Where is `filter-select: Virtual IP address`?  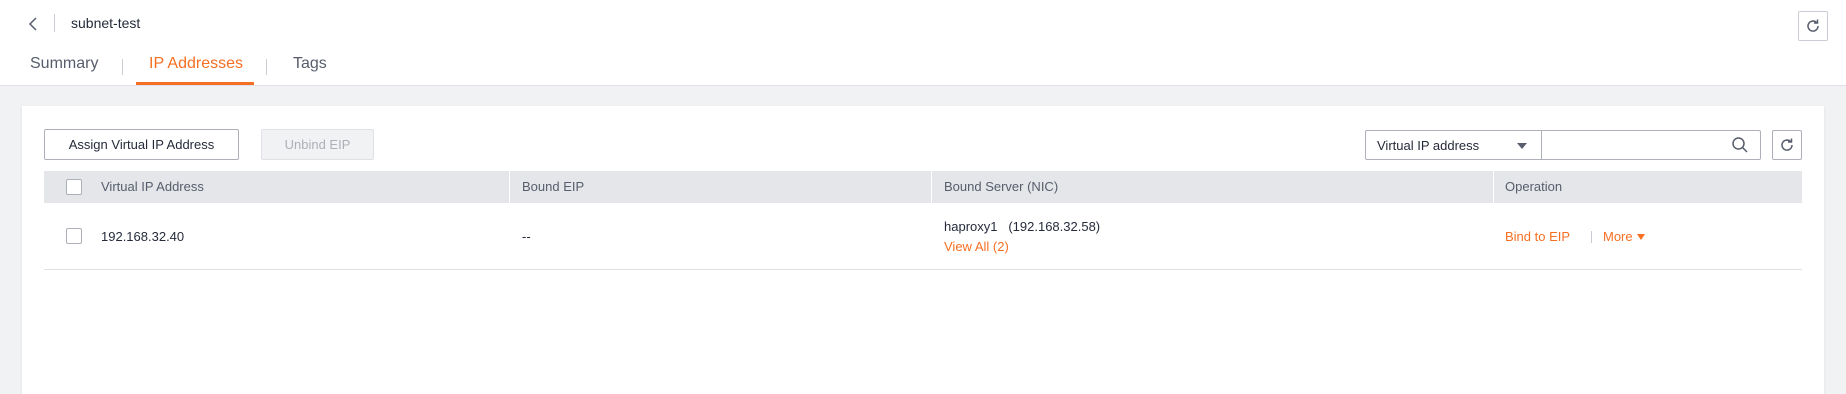
filter-select: Virtual IP address is located at coordinates (1453, 145).